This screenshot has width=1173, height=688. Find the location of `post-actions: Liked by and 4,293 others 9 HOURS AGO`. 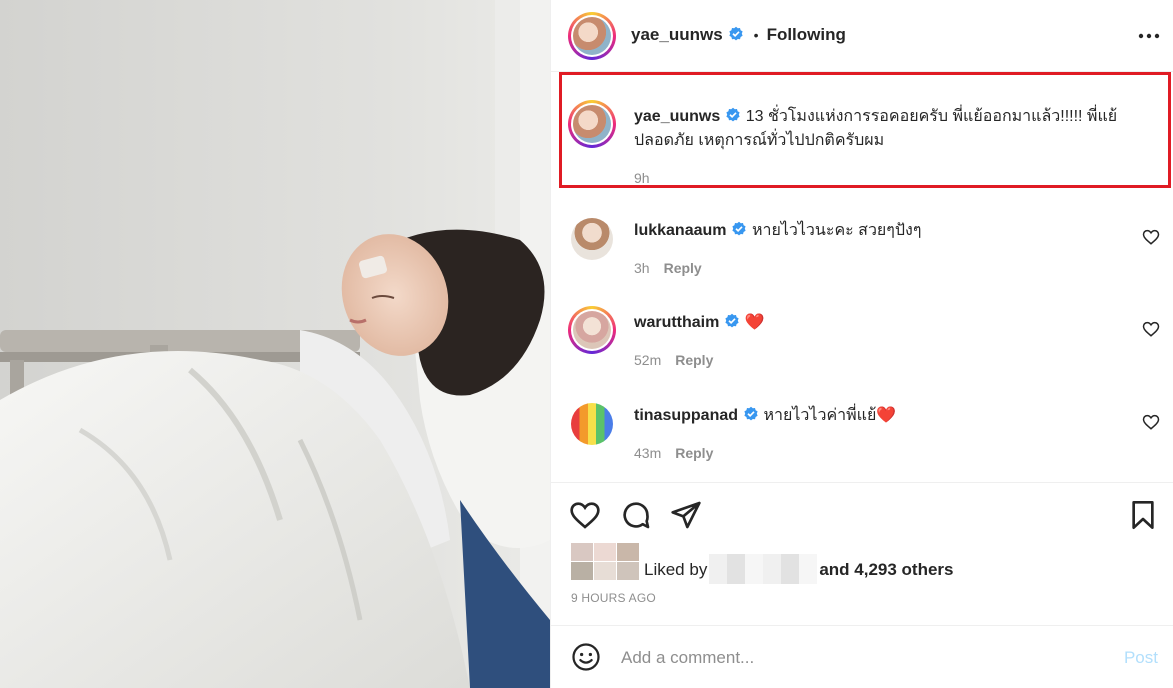

post-actions: Liked by and 4,293 others 9 HOURS AGO is located at coordinates (862, 554).